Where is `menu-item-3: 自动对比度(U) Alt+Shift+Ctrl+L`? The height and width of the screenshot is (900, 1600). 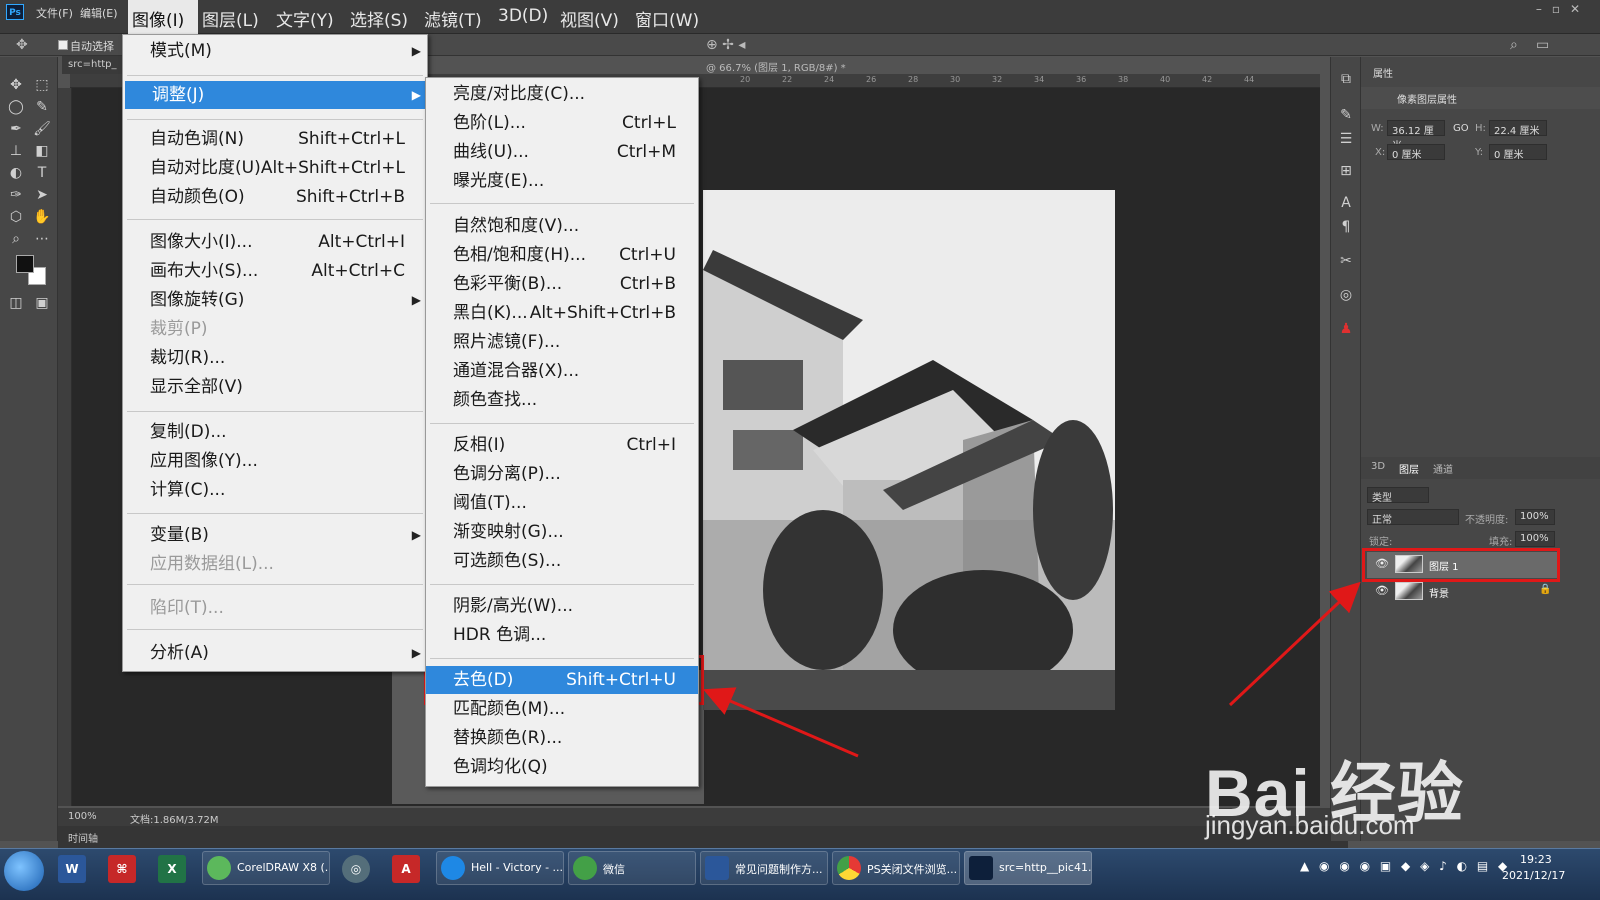 menu-item-3: 自动对比度(U) Alt+Shift+Ctrl+L is located at coordinates (275, 168).